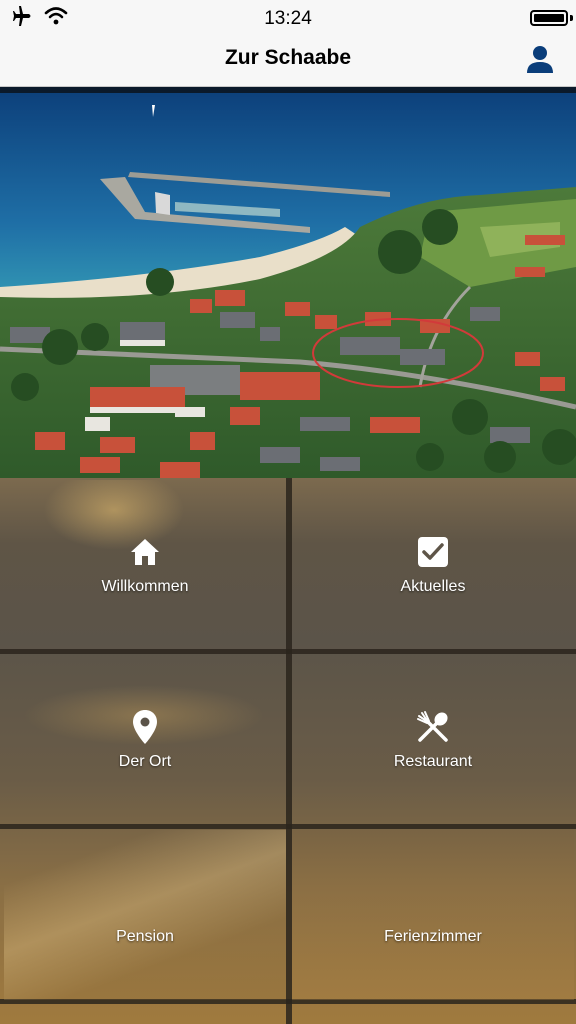  Describe the element at coordinates (433, 761) in the screenshot. I see `menu-tile-label: Restaurant` at that location.